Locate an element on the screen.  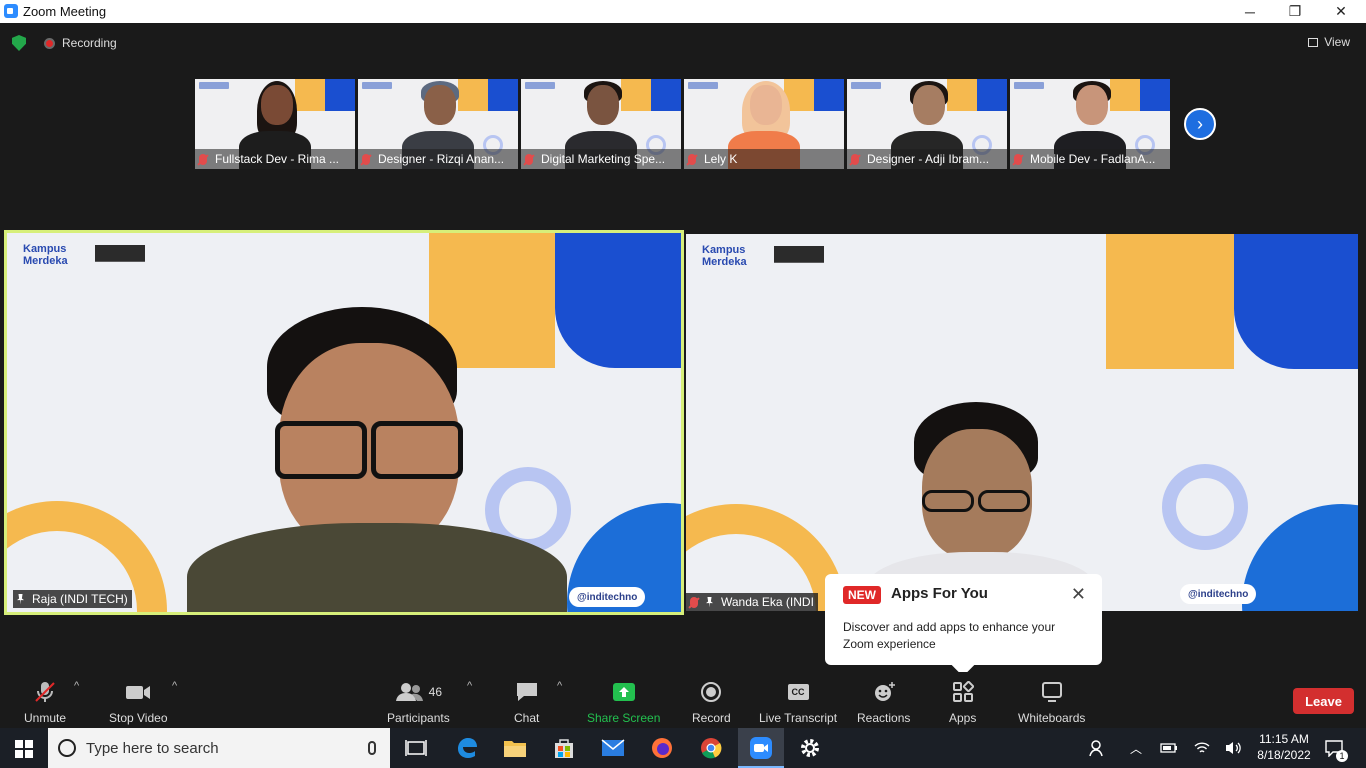
participants-button: 46 Participants is located at coordinates (418, 702).